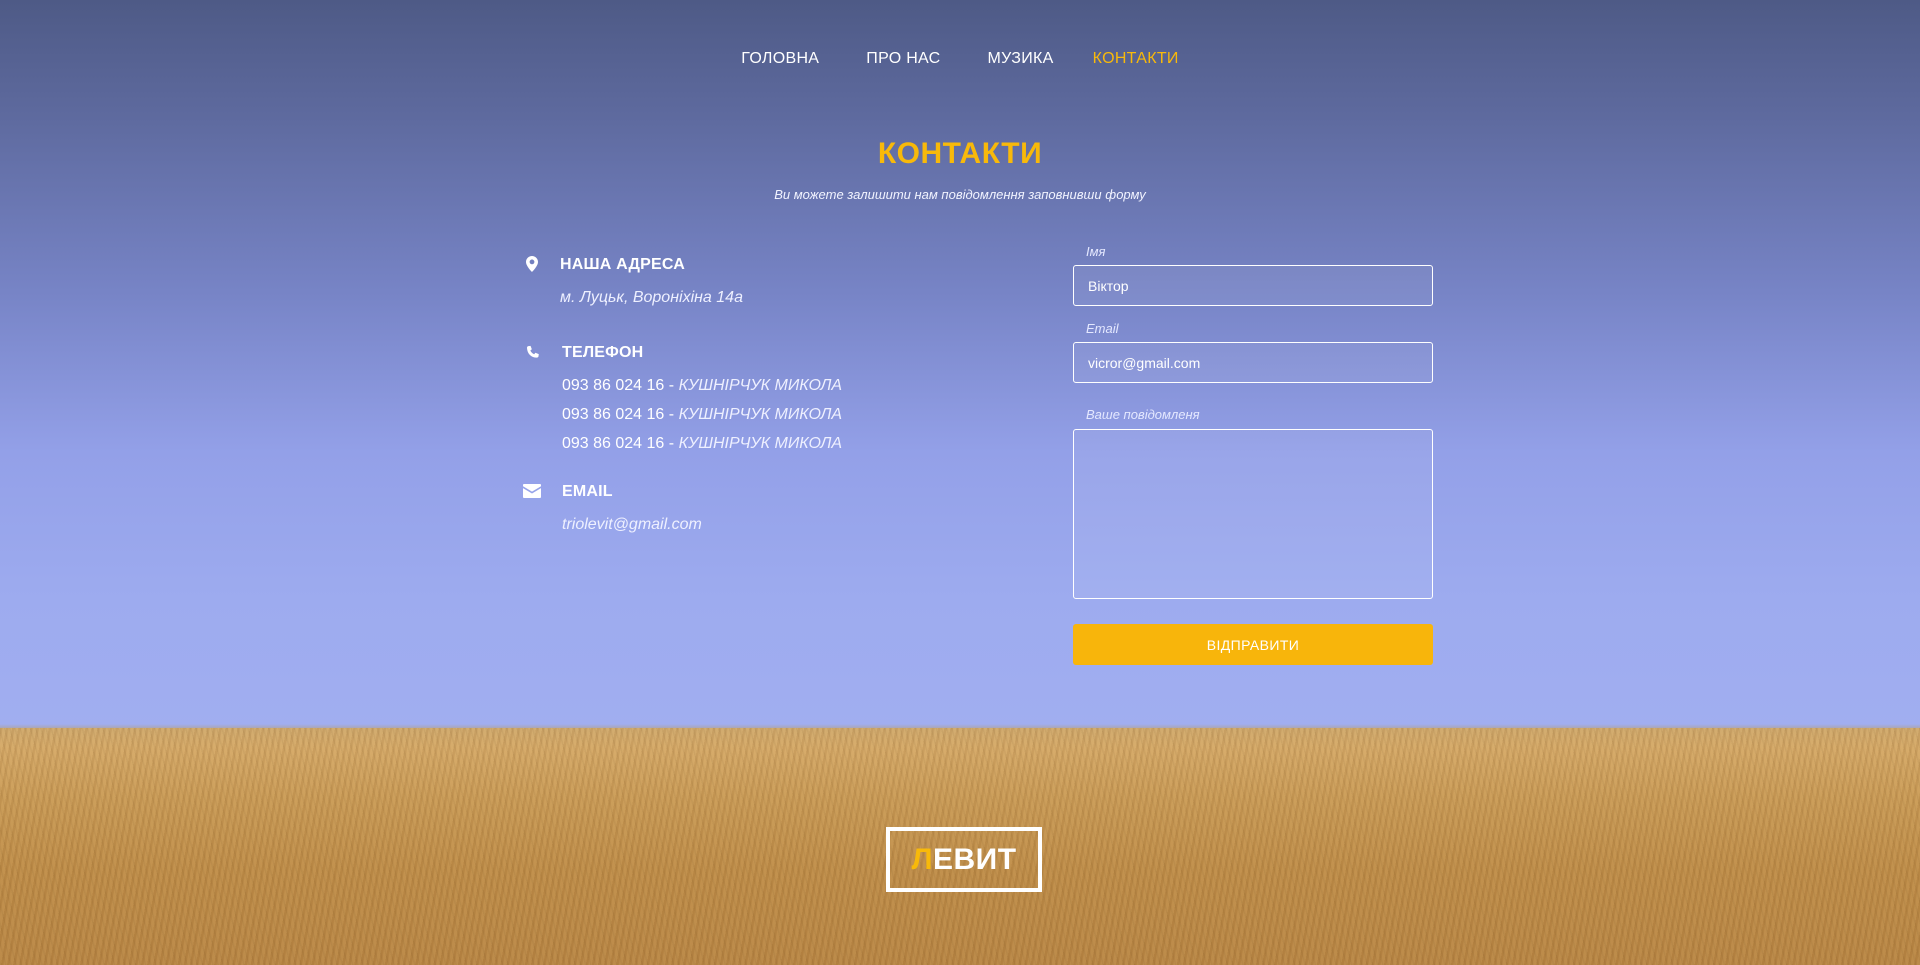 This screenshot has height=965, width=1920. I want to click on nav-item-home: ГОЛОВНА, so click(780, 59).